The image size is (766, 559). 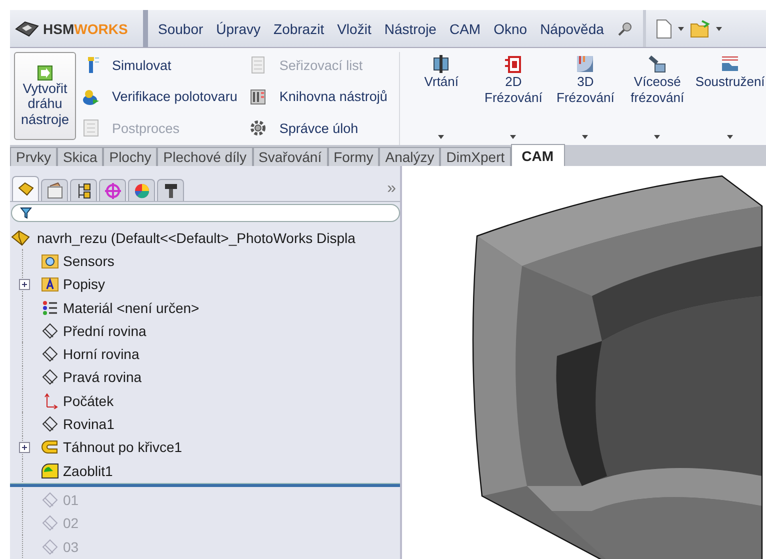 I want to click on tab: DimXpert, so click(x=475, y=156).